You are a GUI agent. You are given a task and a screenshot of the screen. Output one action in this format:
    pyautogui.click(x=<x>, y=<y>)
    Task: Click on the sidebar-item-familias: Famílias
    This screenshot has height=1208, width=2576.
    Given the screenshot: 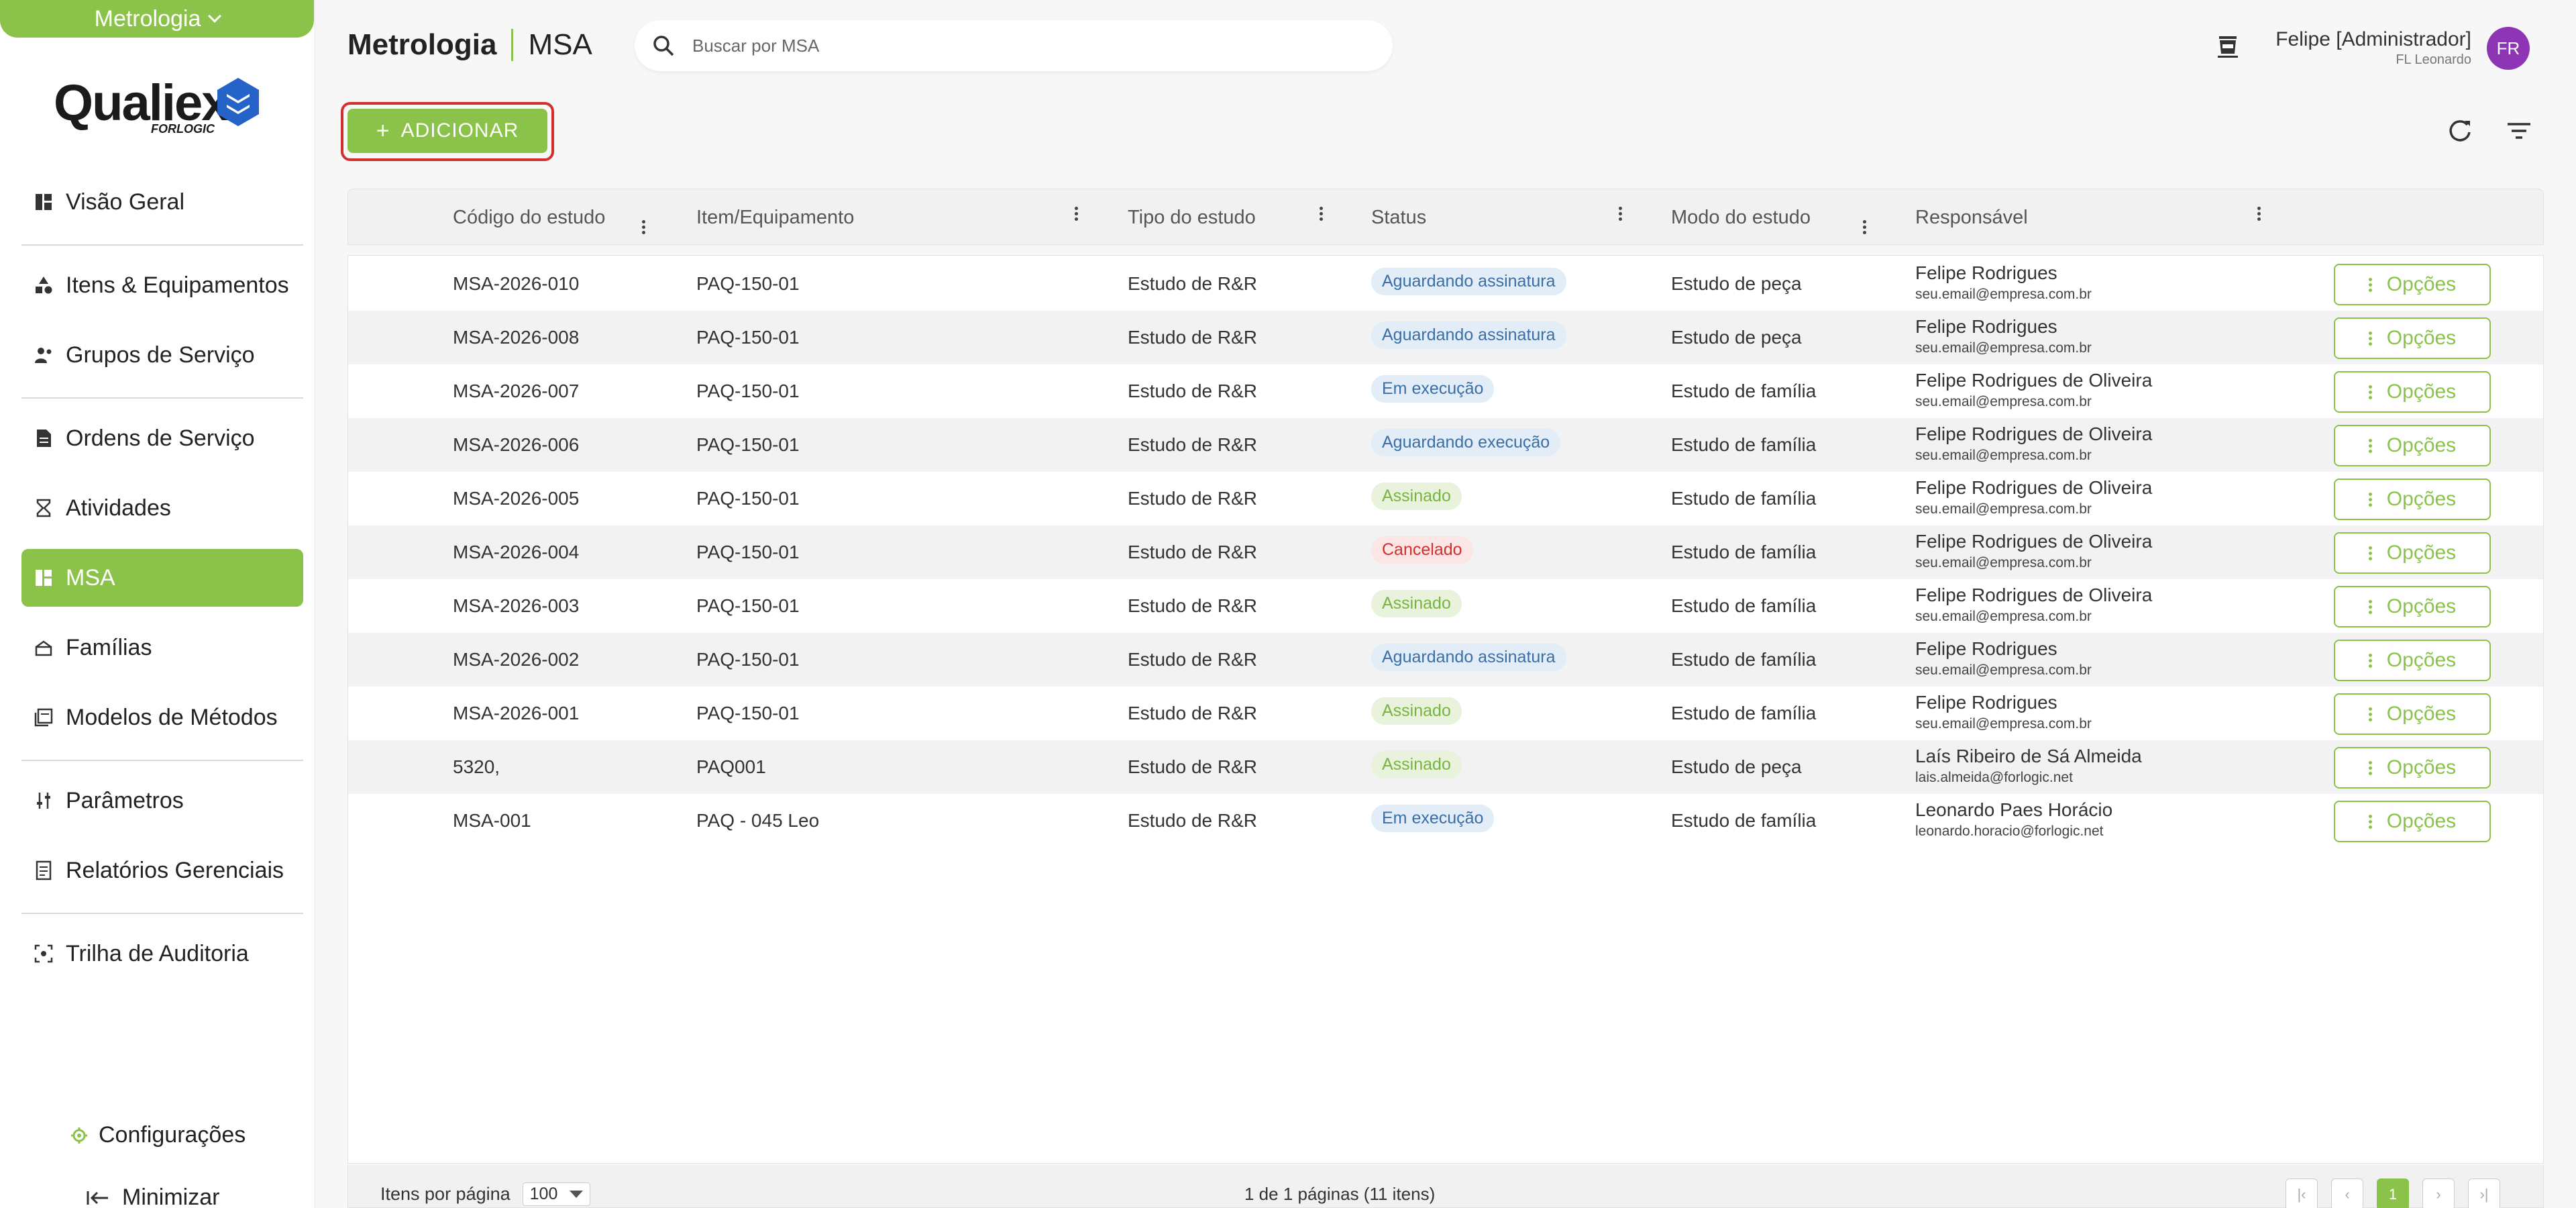 What is the action you would take?
    pyautogui.click(x=162, y=647)
    